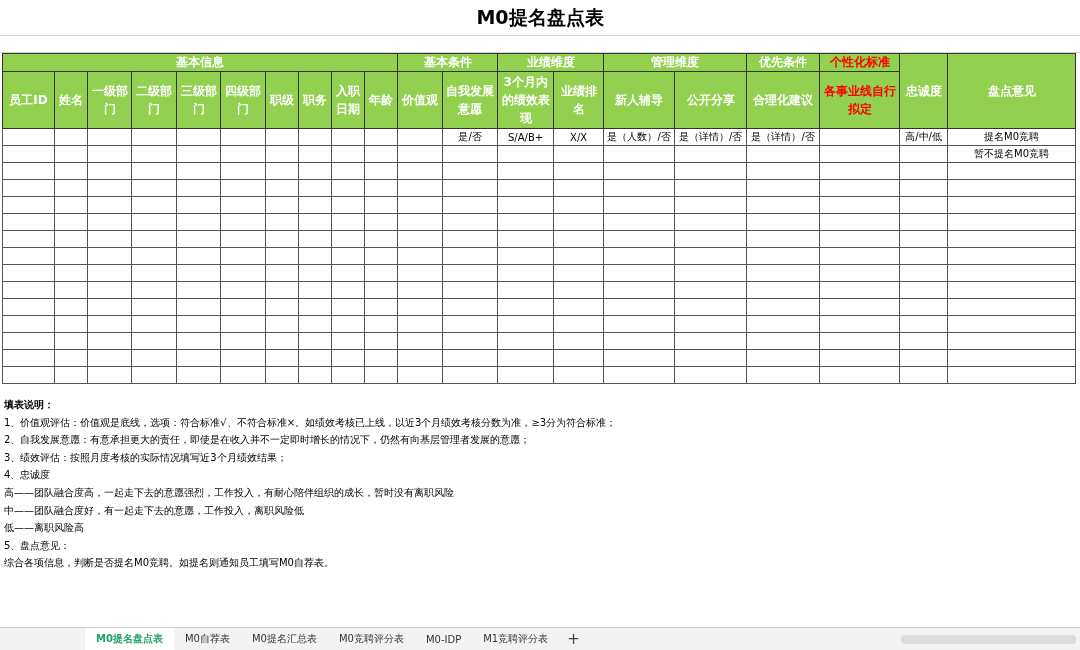 This screenshot has height=650, width=1080. What do you see at coordinates (1011, 154) in the screenshot?
I see `table-cell: 暂不提名M0竞聘` at bounding box center [1011, 154].